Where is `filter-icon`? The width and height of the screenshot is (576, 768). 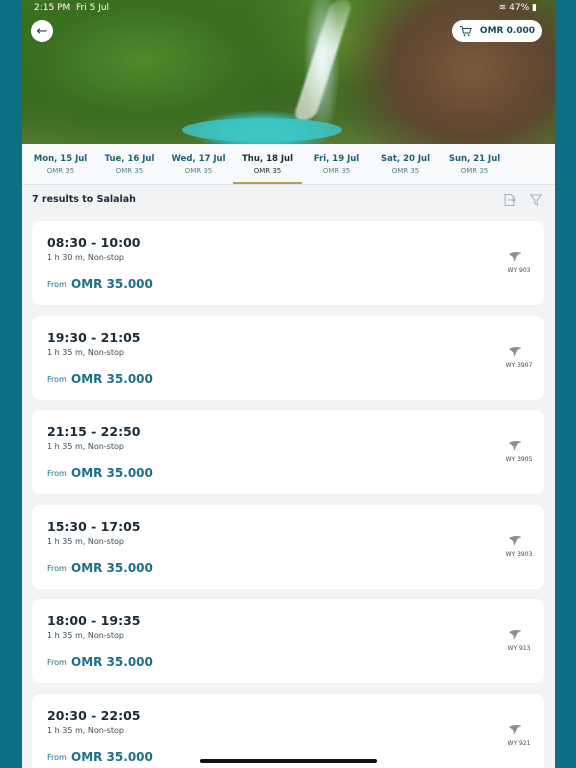
filter-icon is located at coordinates (536, 200).